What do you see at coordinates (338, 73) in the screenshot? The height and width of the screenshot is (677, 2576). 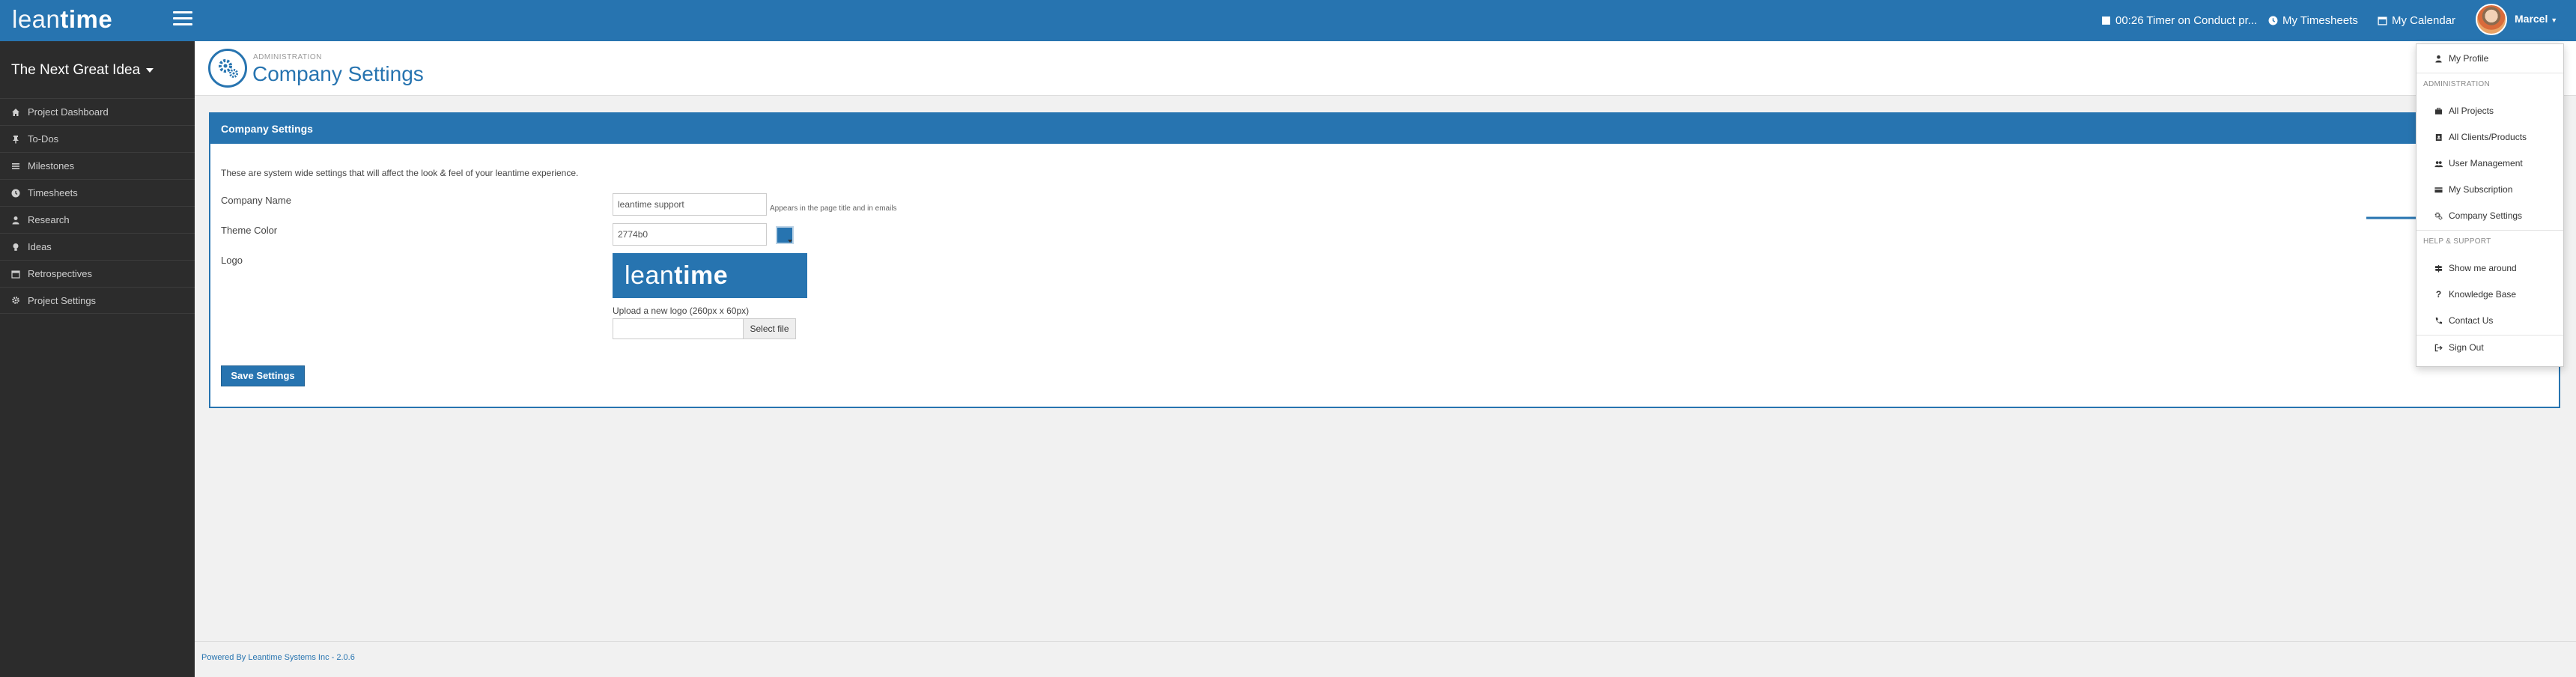 I see `page-title: Company Settings` at bounding box center [338, 73].